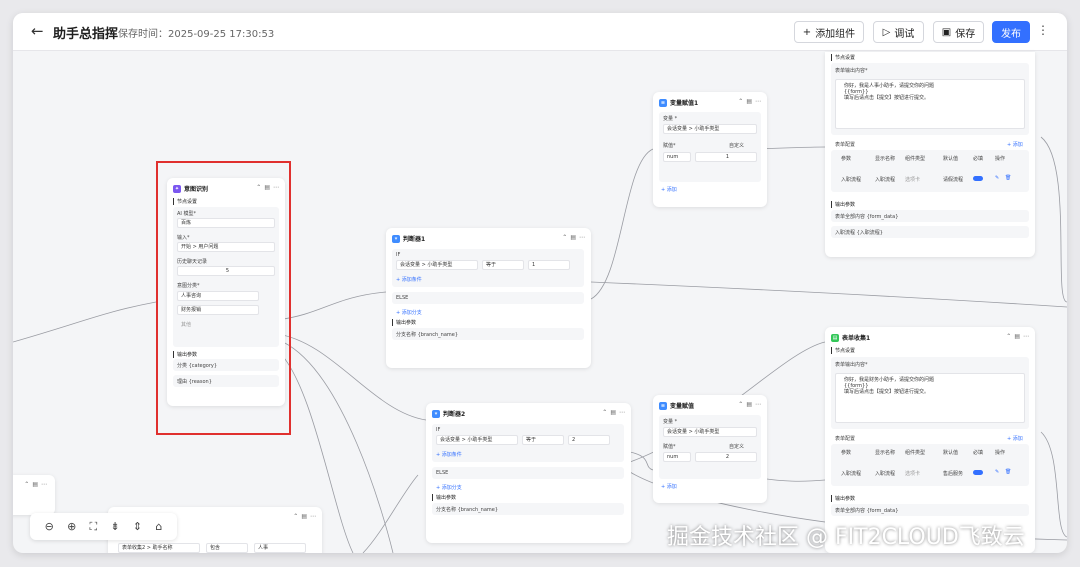 This screenshot has height=567, width=1080. I want to click on cell-type: 选项卡, so click(913, 474).